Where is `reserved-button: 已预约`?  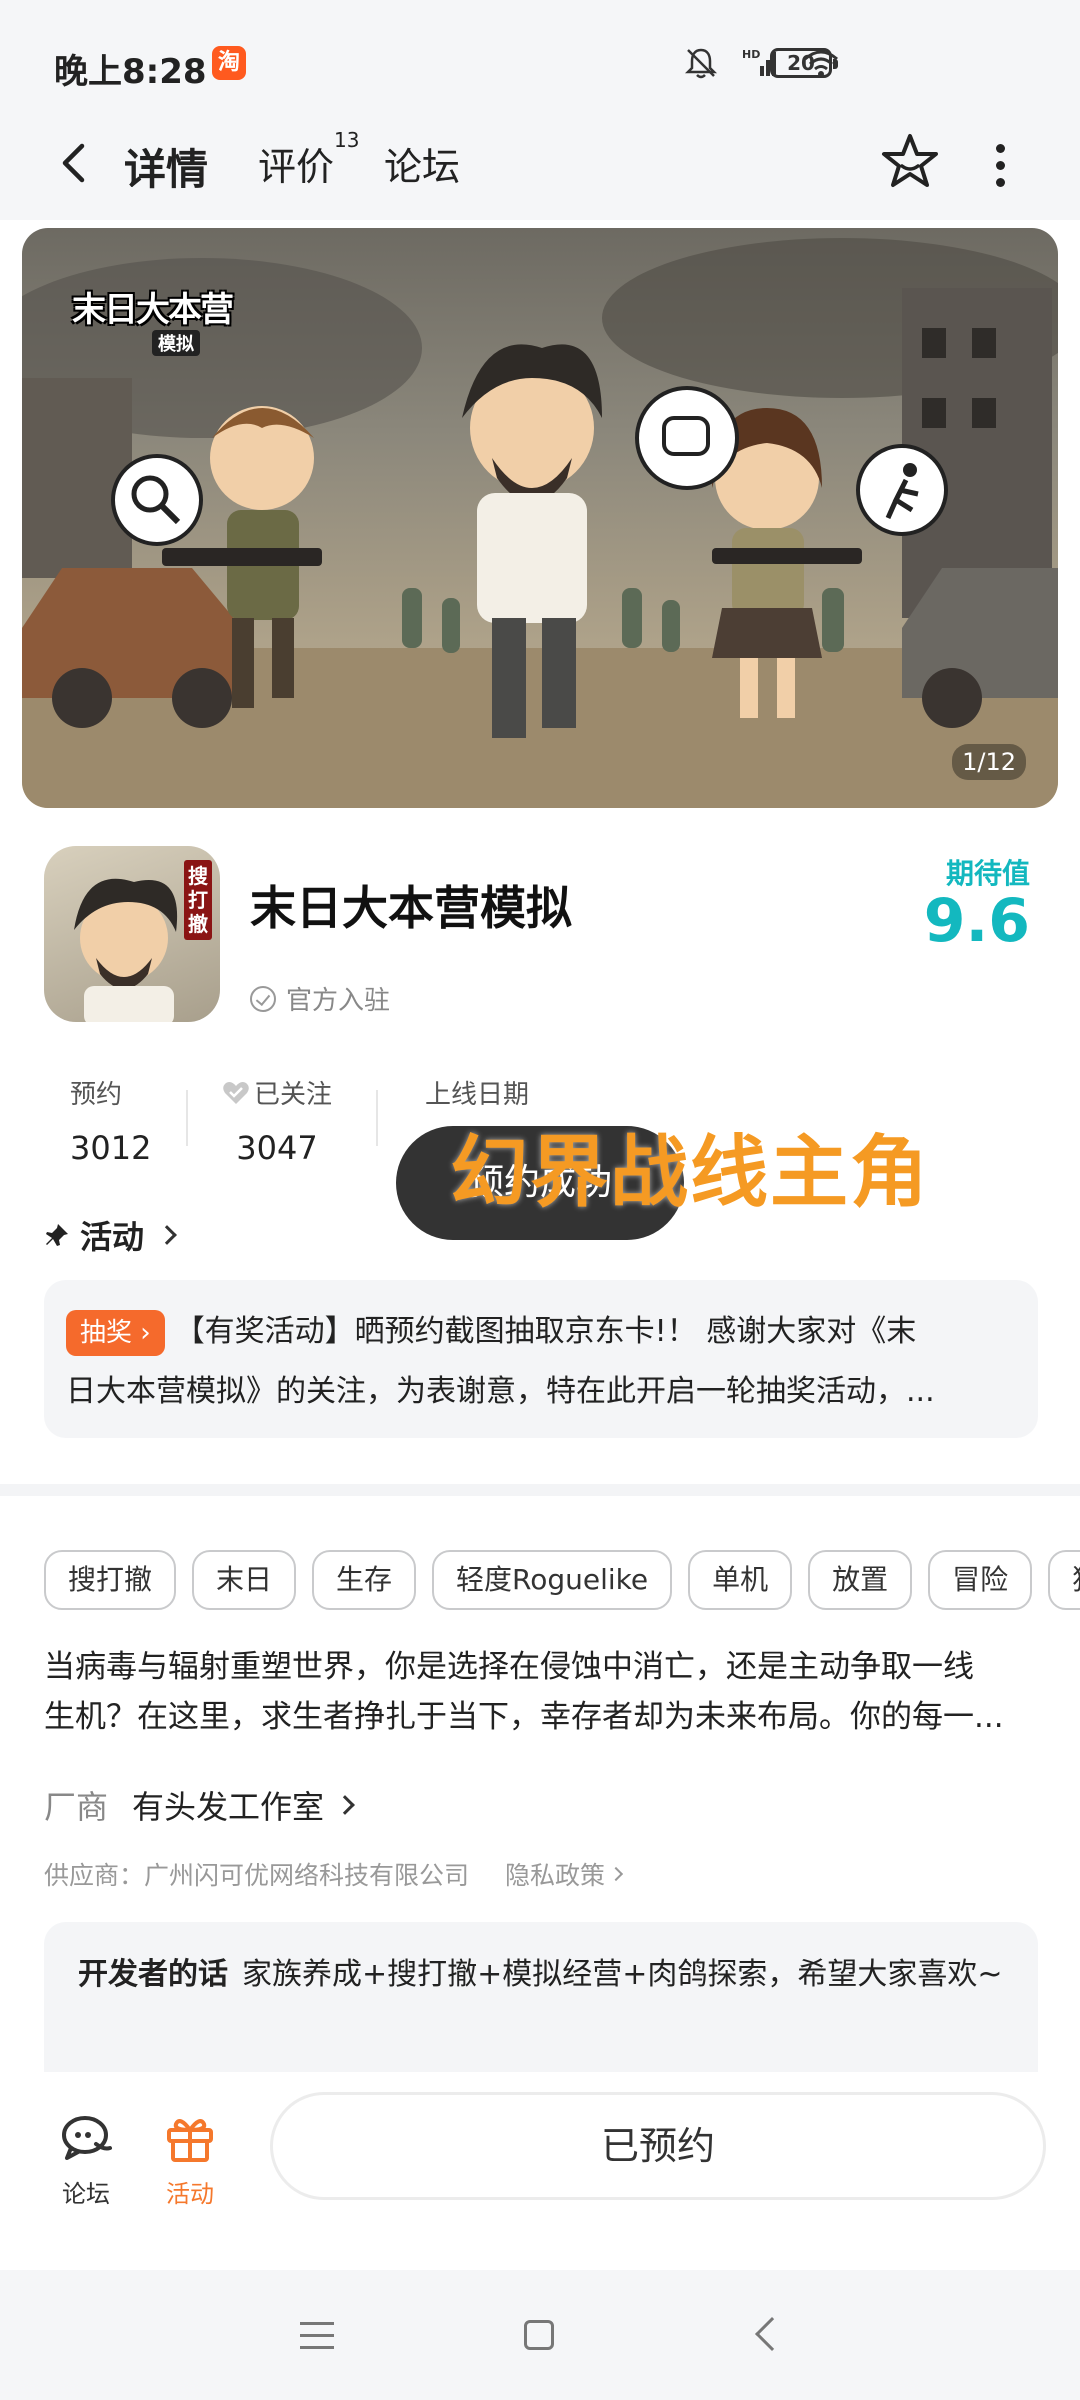
reserved-button: 已预约 is located at coordinates (658, 2146).